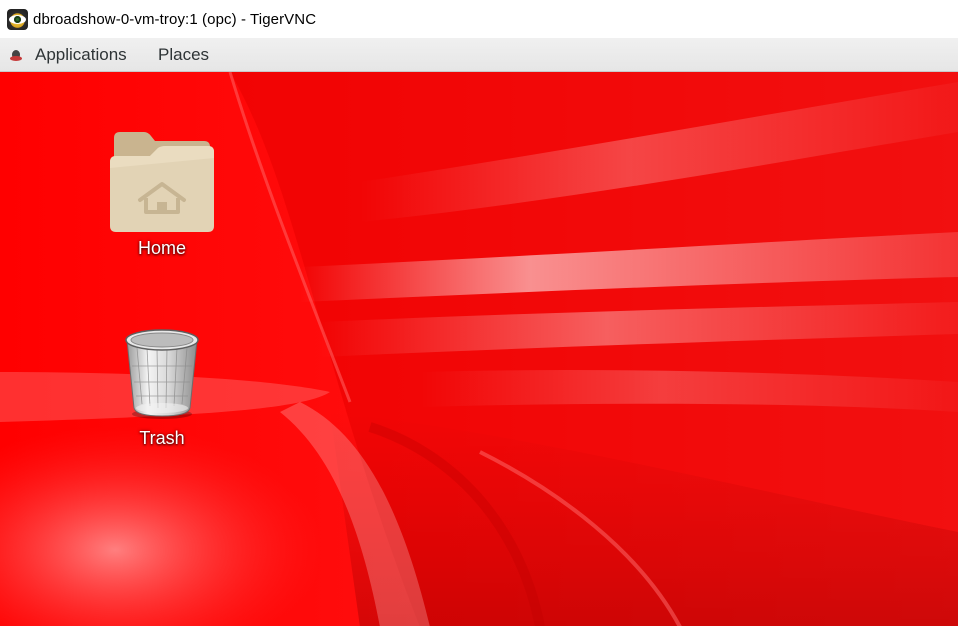  Describe the element at coordinates (81, 54) in the screenshot. I see `applications-menu-label: Applications` at that location.